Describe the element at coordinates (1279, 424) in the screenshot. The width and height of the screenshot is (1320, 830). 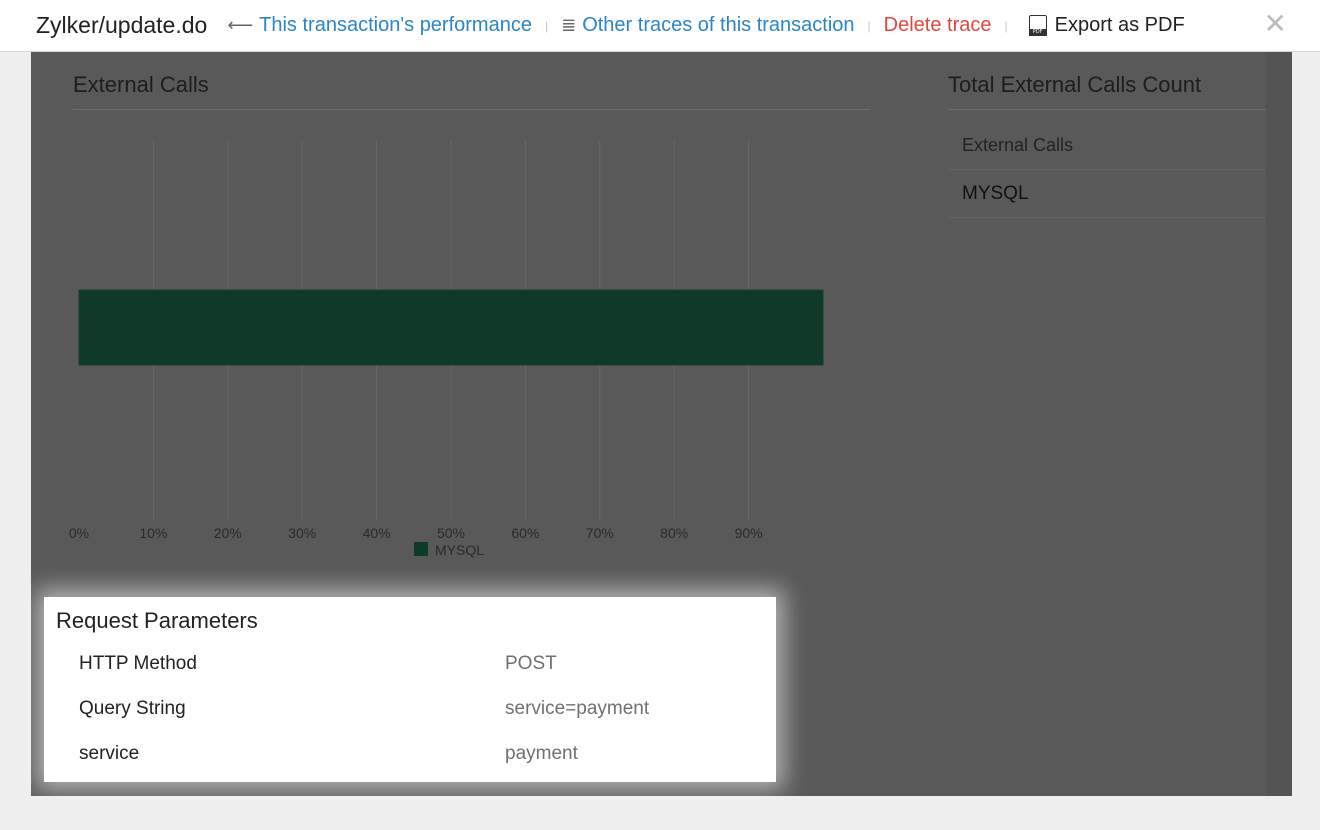
I see `scrollbar` at that location.